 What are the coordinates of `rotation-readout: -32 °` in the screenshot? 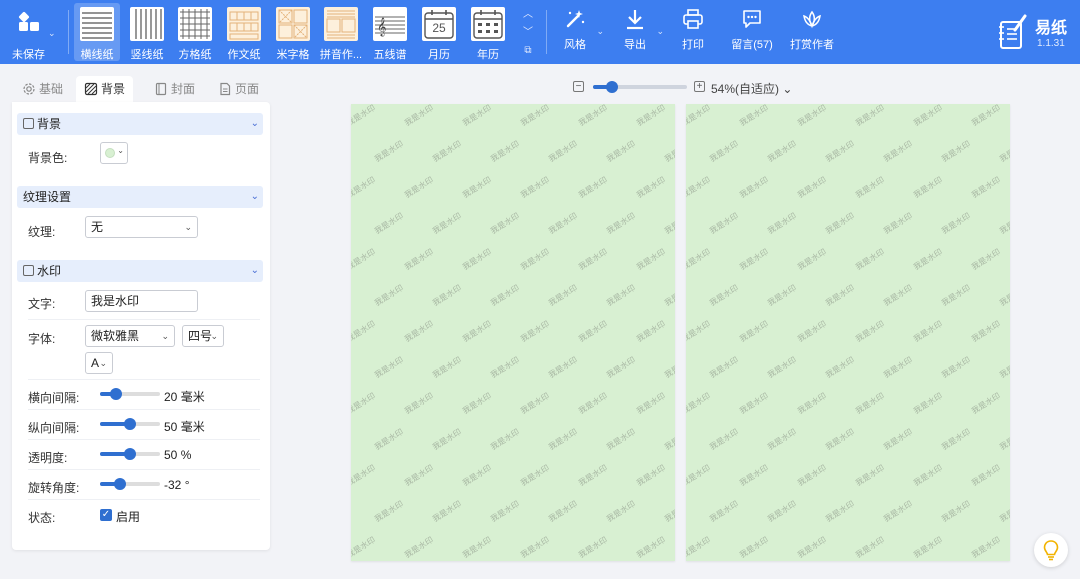 It's located at (177, 485).